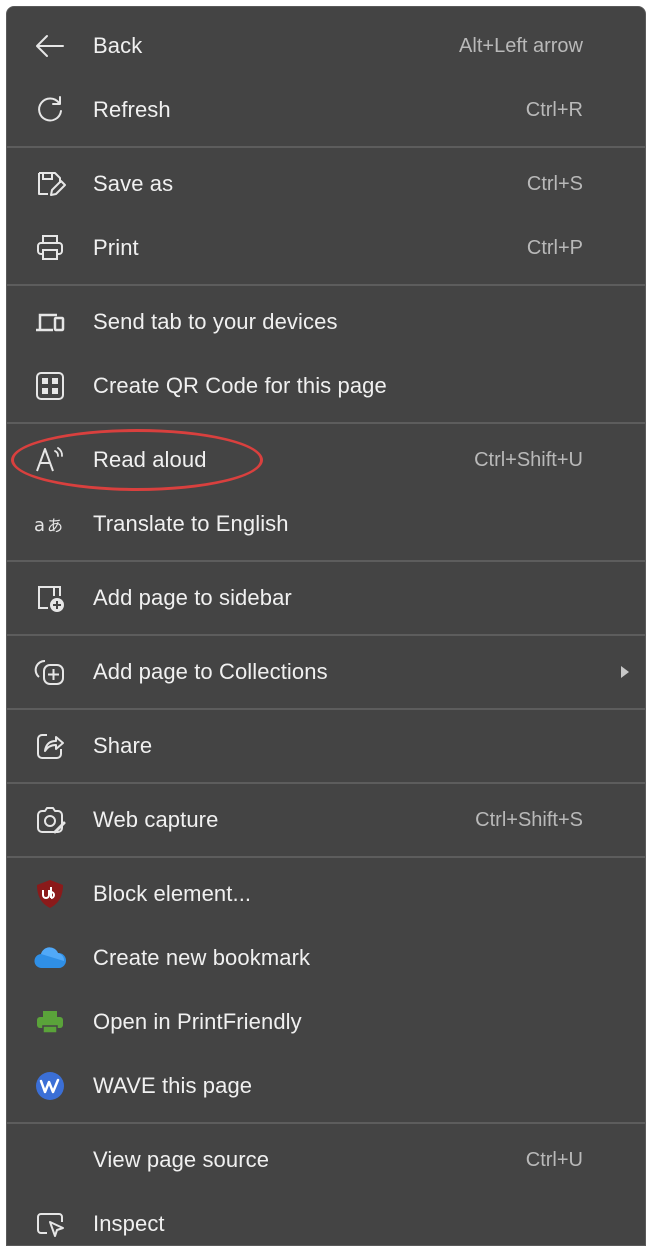 This screenshot has width=651, height=1246. I want to click on qr-code-icon, so click(50, 386).